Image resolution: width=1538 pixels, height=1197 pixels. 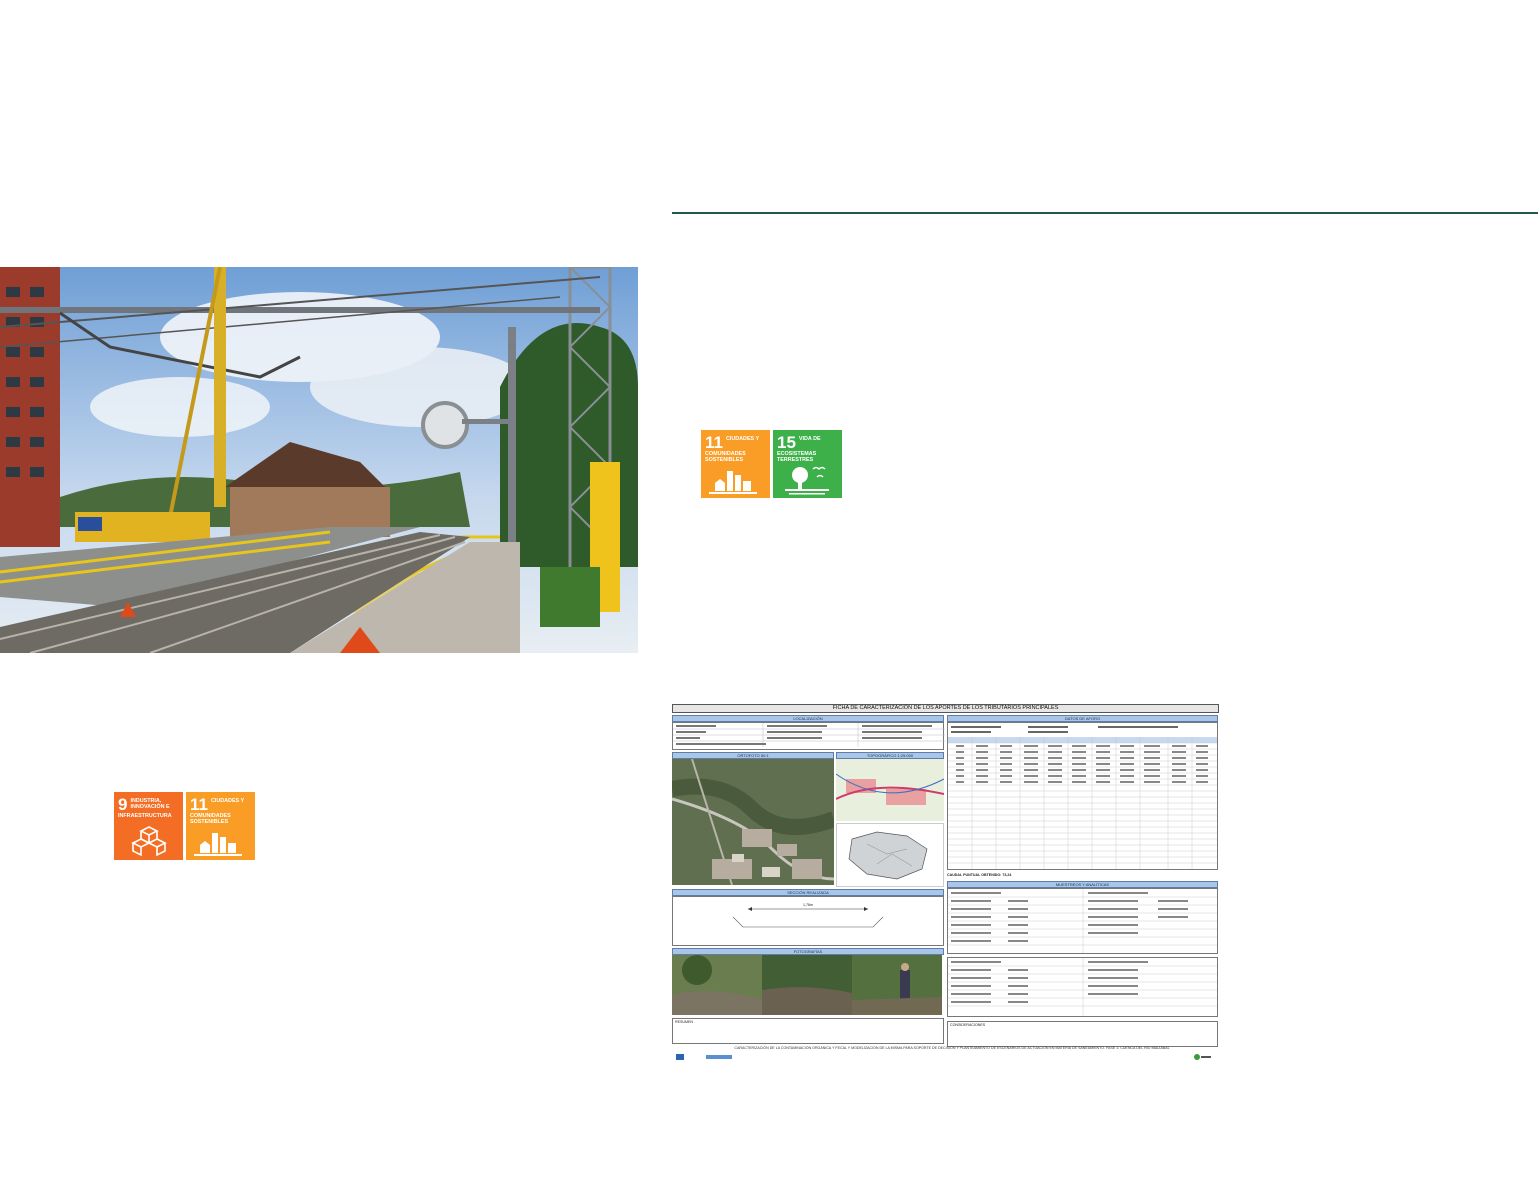 What do you see at coordinates (979, 875) in the screenshot?
I see `flow-result: CAUDAL PUNTUAL OBTENIDO: 73,24` at bounding box center [979, 875].